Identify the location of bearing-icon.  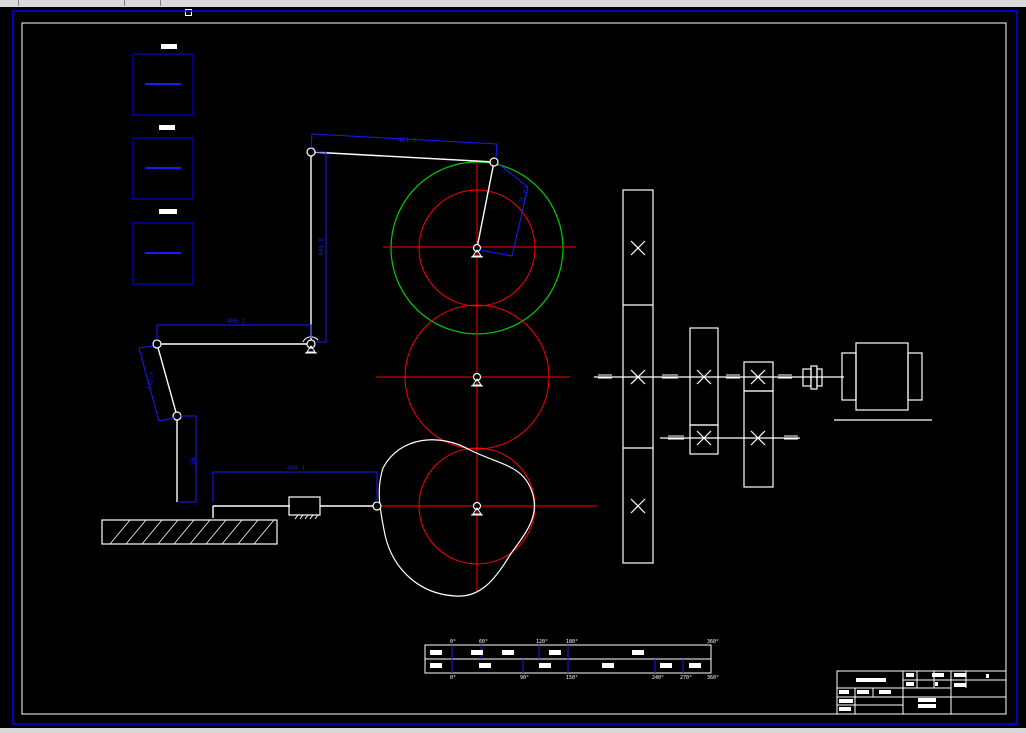
(698, 407).